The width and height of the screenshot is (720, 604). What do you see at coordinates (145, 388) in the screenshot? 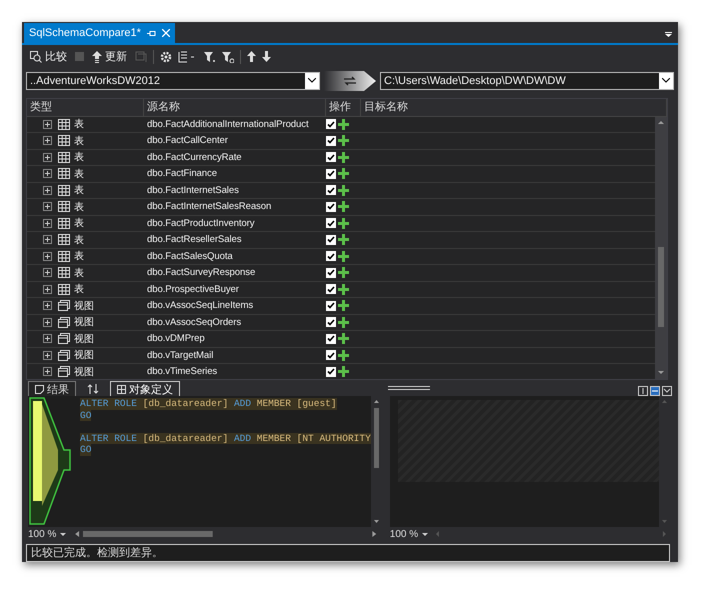
I see `definition-tab: 对象定义` at bounding box center [145, 388].